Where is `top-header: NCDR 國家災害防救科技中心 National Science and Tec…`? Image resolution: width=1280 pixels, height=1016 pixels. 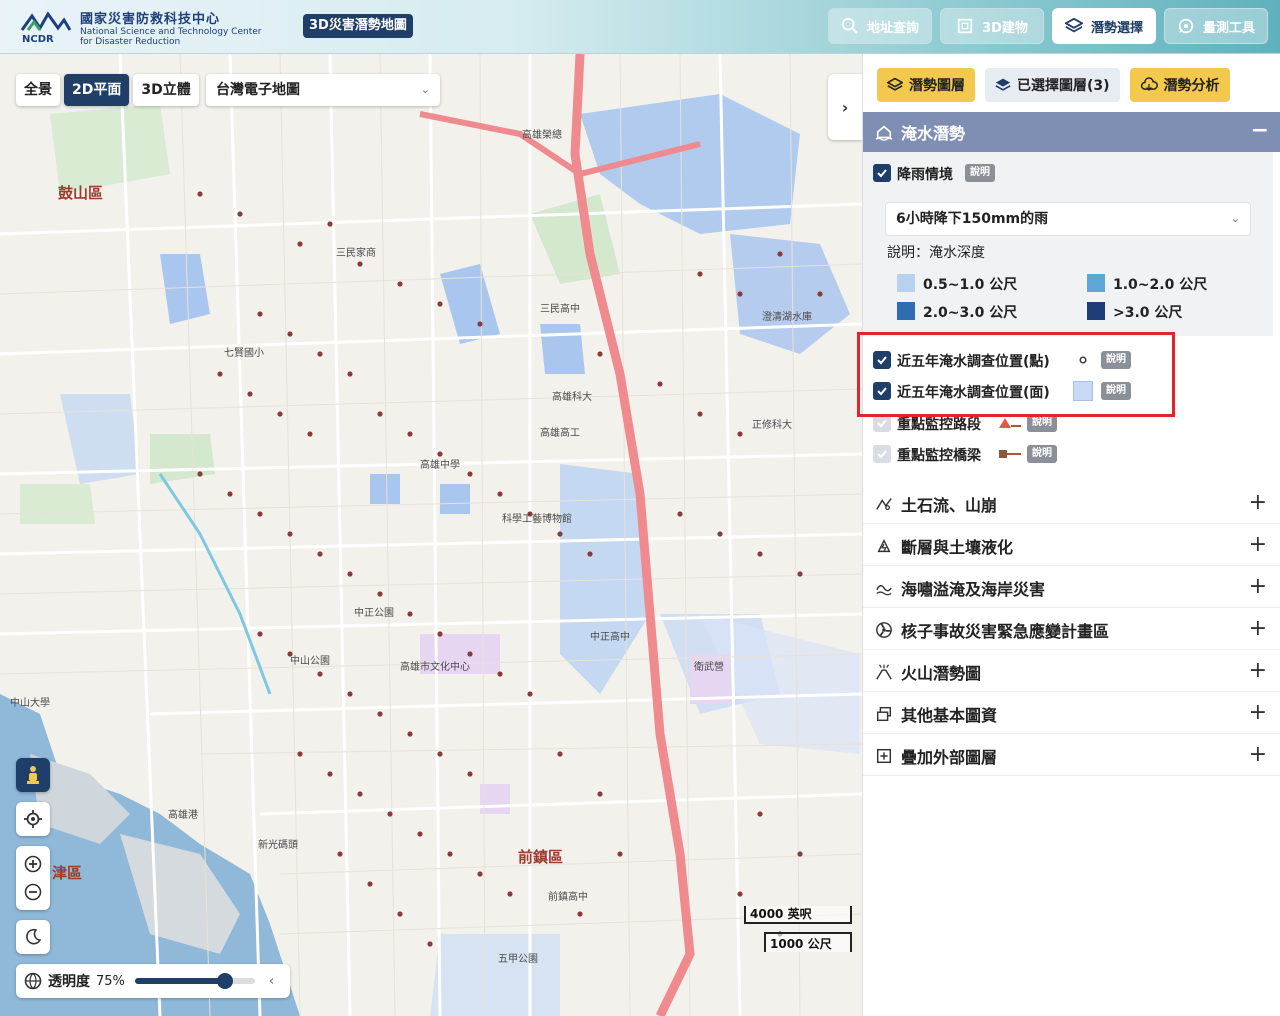
top-header: NCDR 國家災害防救科技中心 National Science and Tec… is located at coordinates (640, 27).